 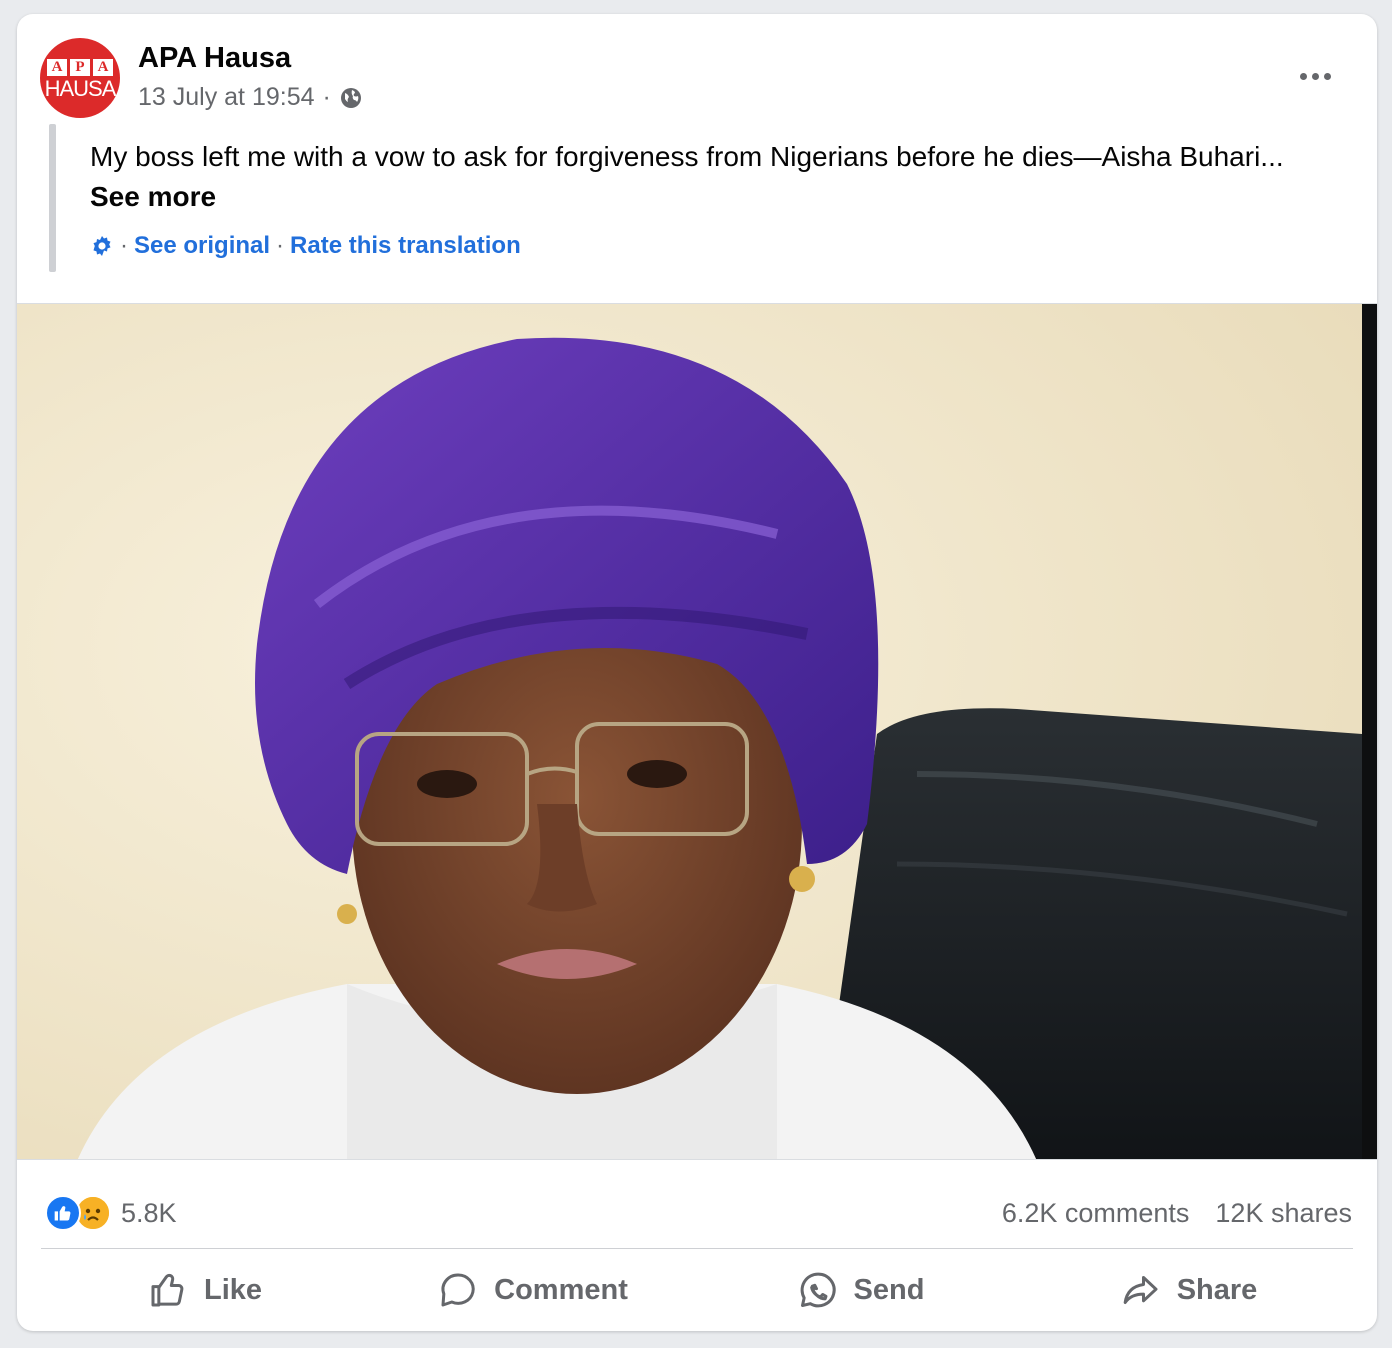 What do you see at coordinates (405, 246) in the screenshot?
I see `rate-translation-link: Rate this translation` at bounding box center [405, 246].